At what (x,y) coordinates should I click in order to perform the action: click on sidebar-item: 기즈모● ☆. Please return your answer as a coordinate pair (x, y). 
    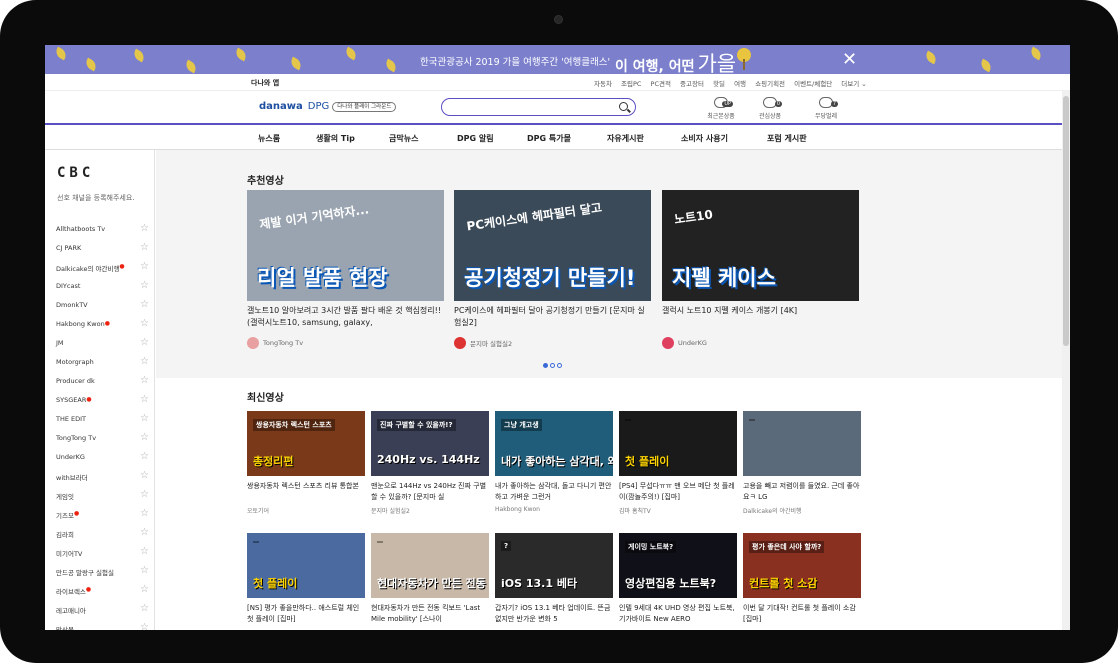
    Looking at the image, I should click on (103, 518).